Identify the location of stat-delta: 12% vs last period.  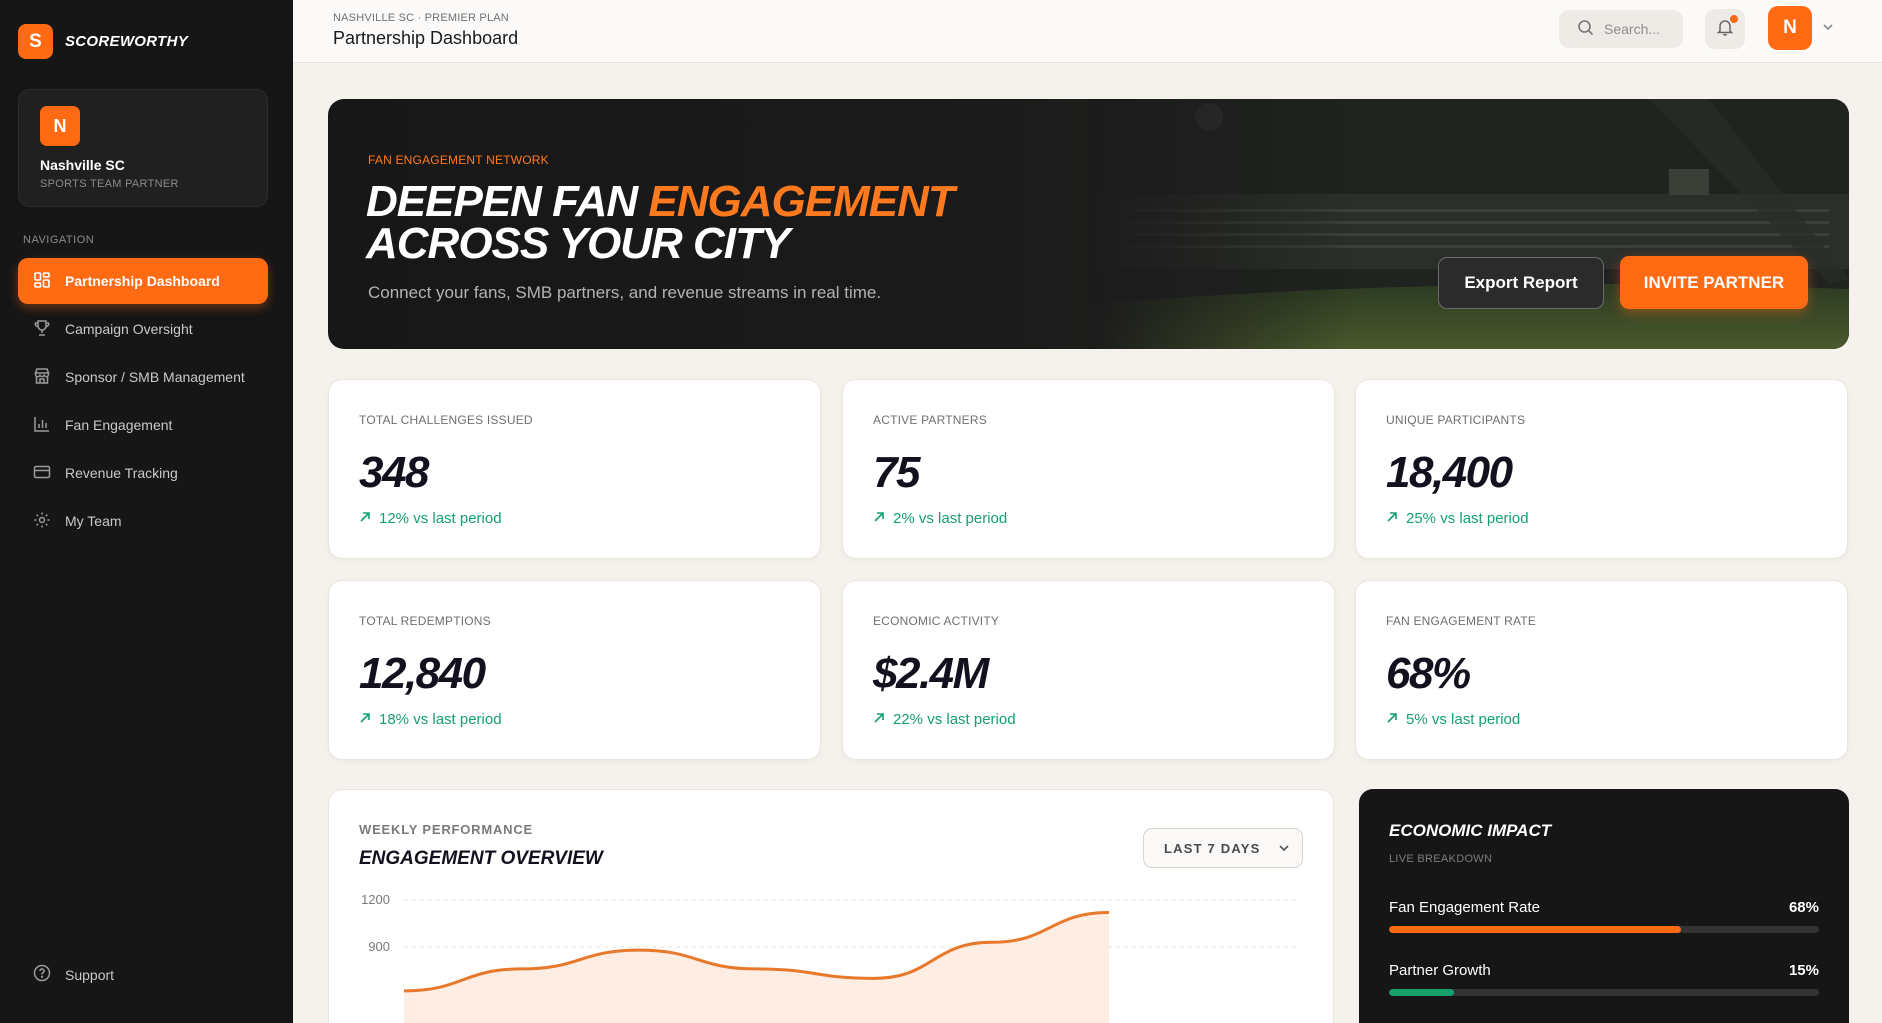
(430, 518).